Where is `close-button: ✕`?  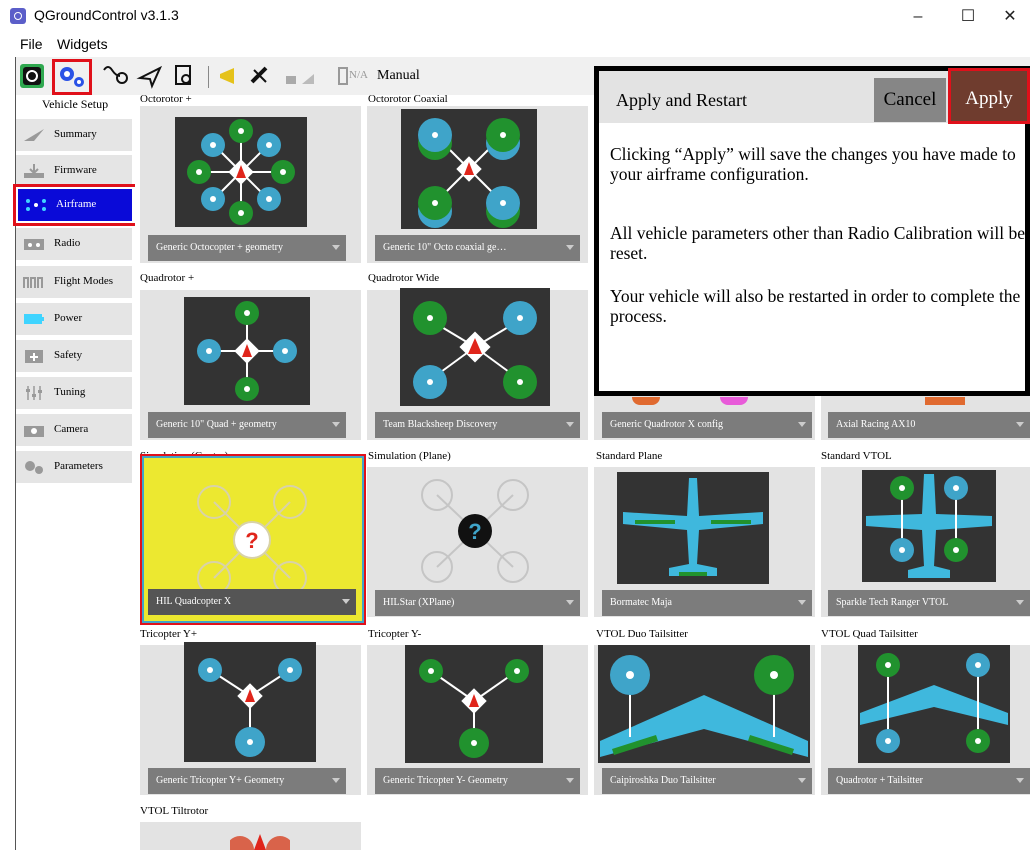
close-button: ✕ is located at coordinates (1010, 17).